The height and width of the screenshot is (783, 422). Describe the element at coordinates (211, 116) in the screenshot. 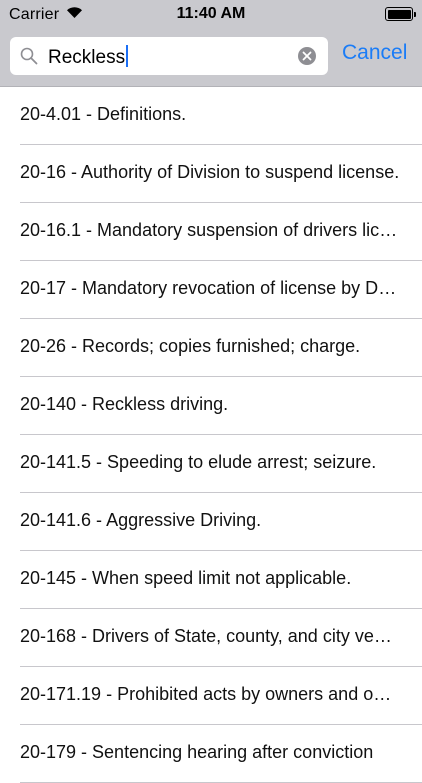

I see `list-item: 20-4.01 - Definitions.` at that location.